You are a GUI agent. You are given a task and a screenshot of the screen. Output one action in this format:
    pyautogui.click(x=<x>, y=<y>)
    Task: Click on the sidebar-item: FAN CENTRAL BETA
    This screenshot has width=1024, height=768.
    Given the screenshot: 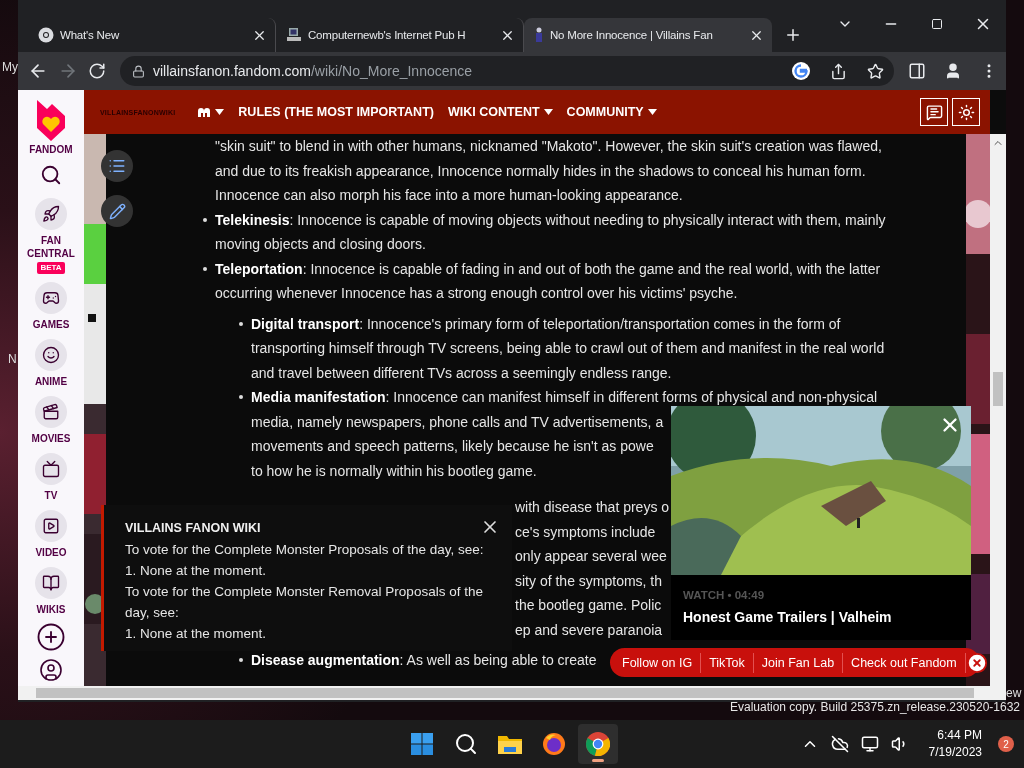 What is the action you would take?
    pyautogui.click(x=51, y=236)
    